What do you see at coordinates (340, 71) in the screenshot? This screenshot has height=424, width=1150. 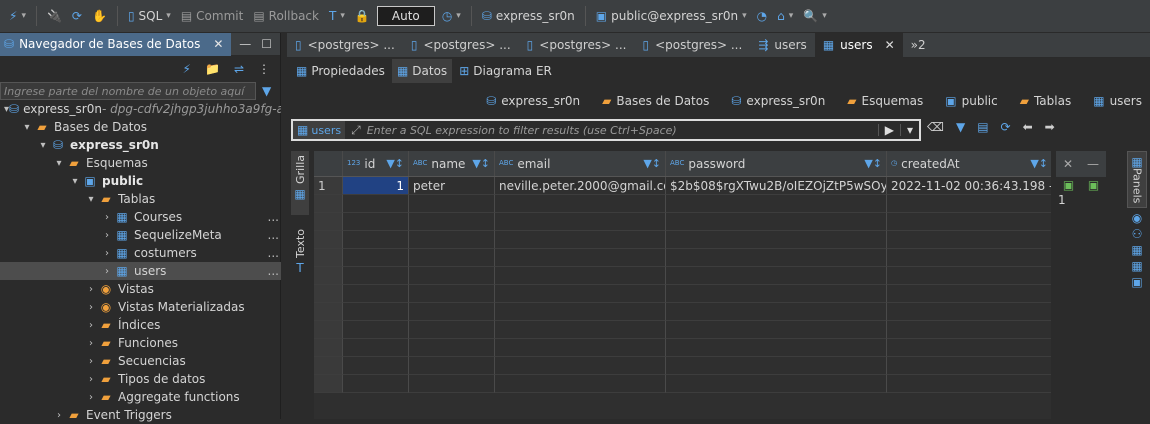 I see `tab-properties: ▦ Propiedades` at bounding box center [340, 71].